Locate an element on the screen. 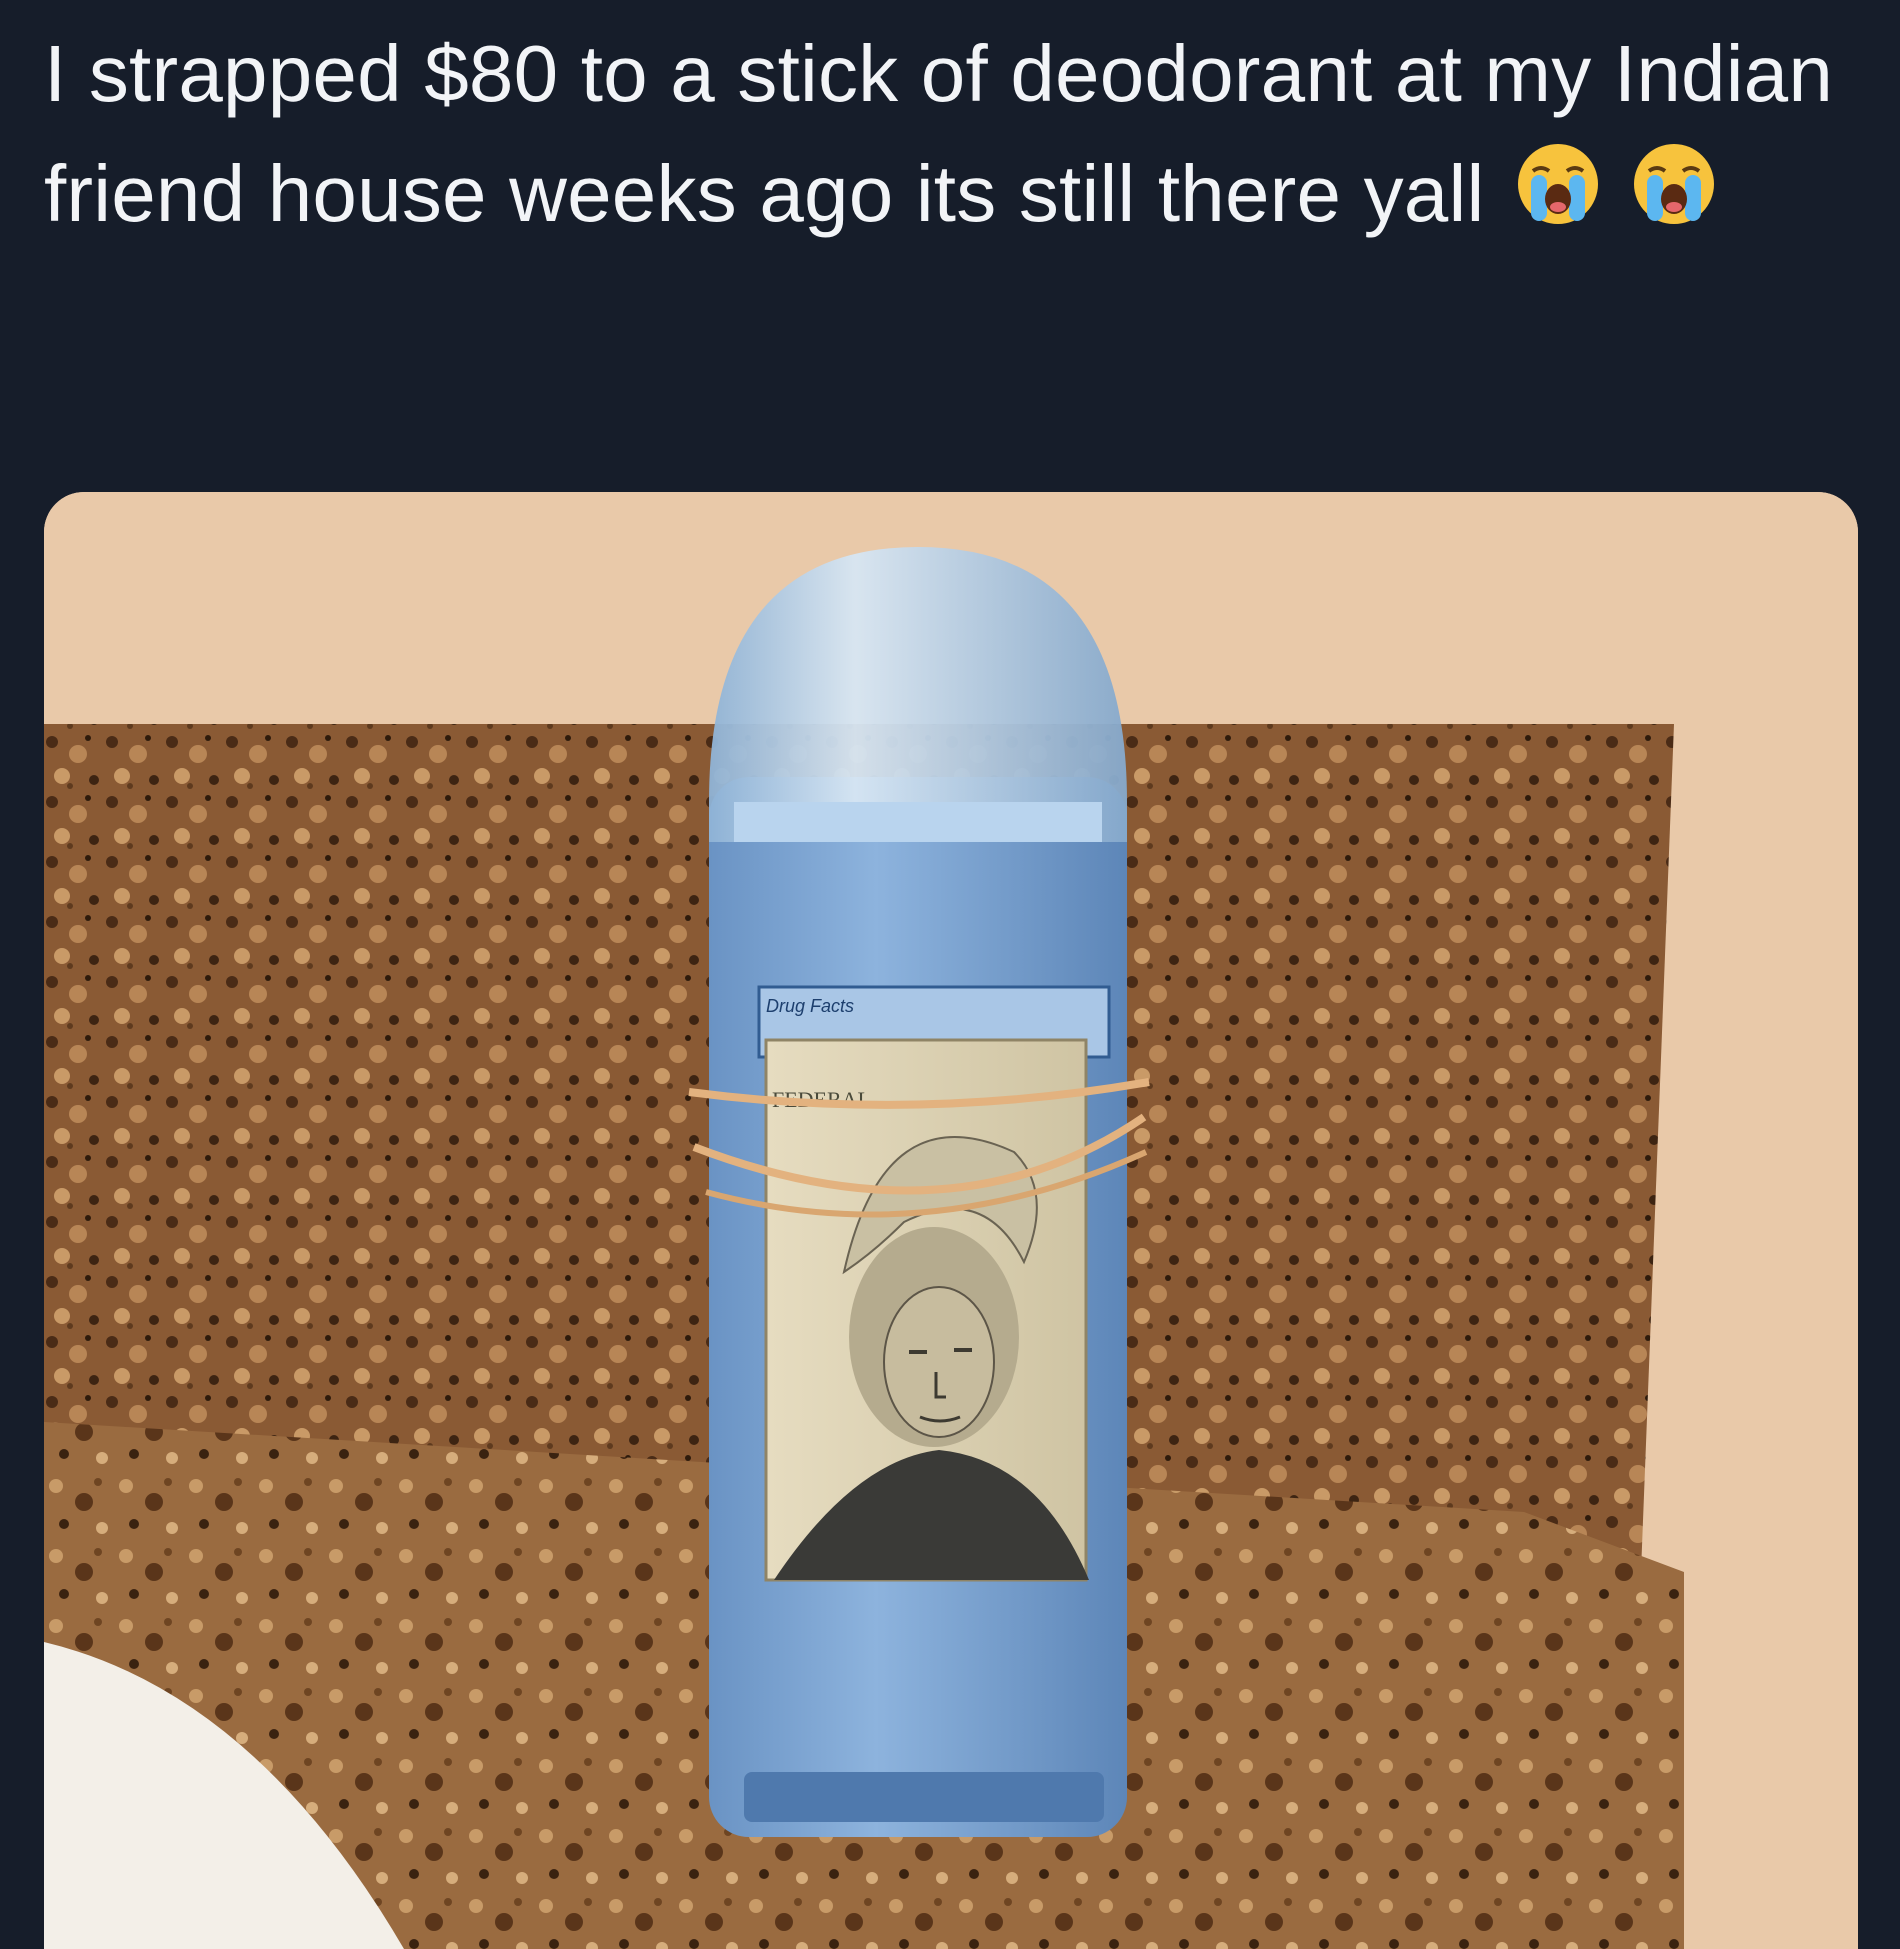 The height and width of the screenshot is (1949, 1900). label-text: Drug Facts is located at coordinates (810, 1006).